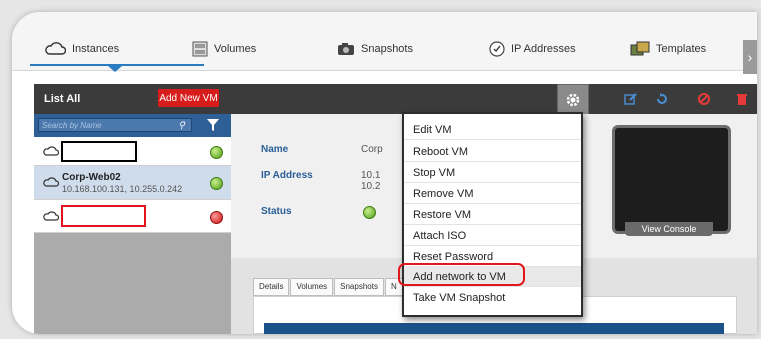 The width and height of the screenshot is (761, 339). What do you see at coordinates (91, 177) in the screenshot?
I see `vm-name: Corp-Web02` at bounding box center [91, 177].